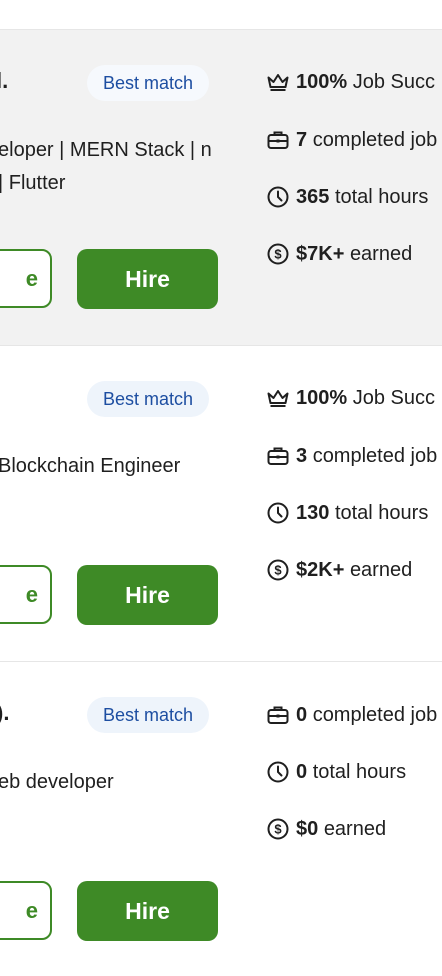 The height and width of the screenshot is (976, 442). I want to click on freelancer-name: )., so click(4, 713).